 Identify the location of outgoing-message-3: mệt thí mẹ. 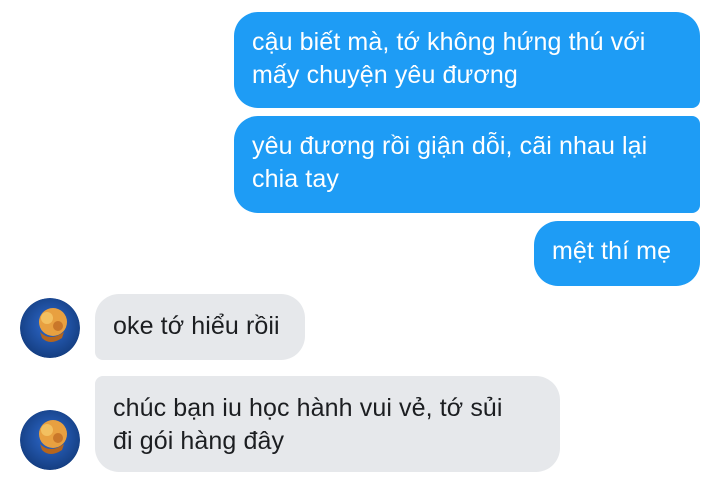
(617, 253).